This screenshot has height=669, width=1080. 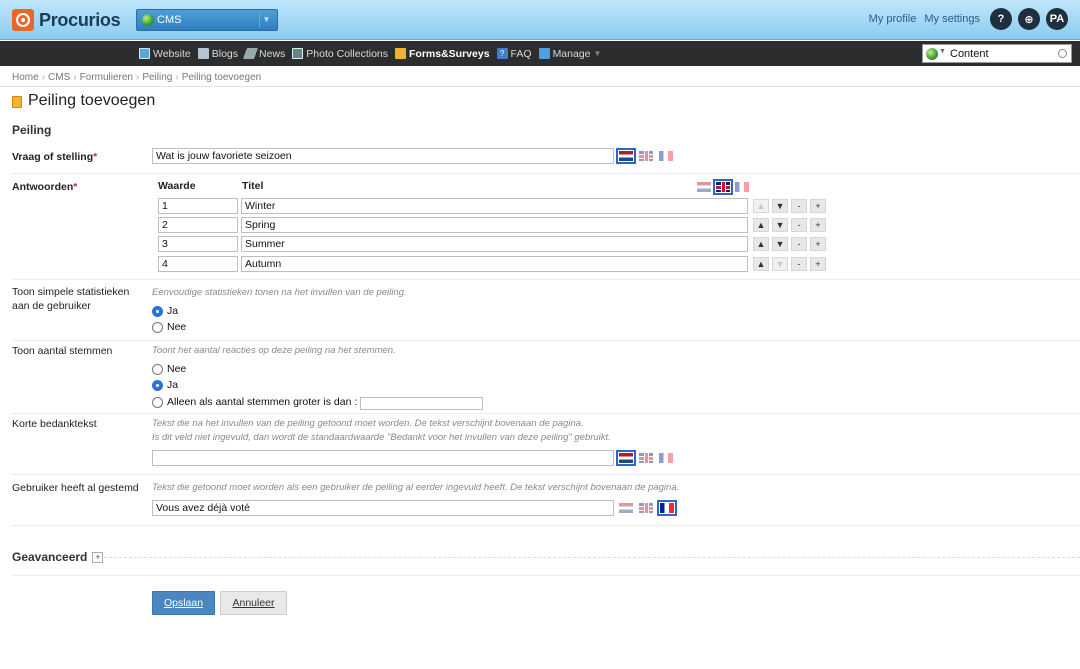 What do you see at coordinates (952, 19) in the screenshot?
I see `my-settings-link: My settings` at bounding box center [952, 19].